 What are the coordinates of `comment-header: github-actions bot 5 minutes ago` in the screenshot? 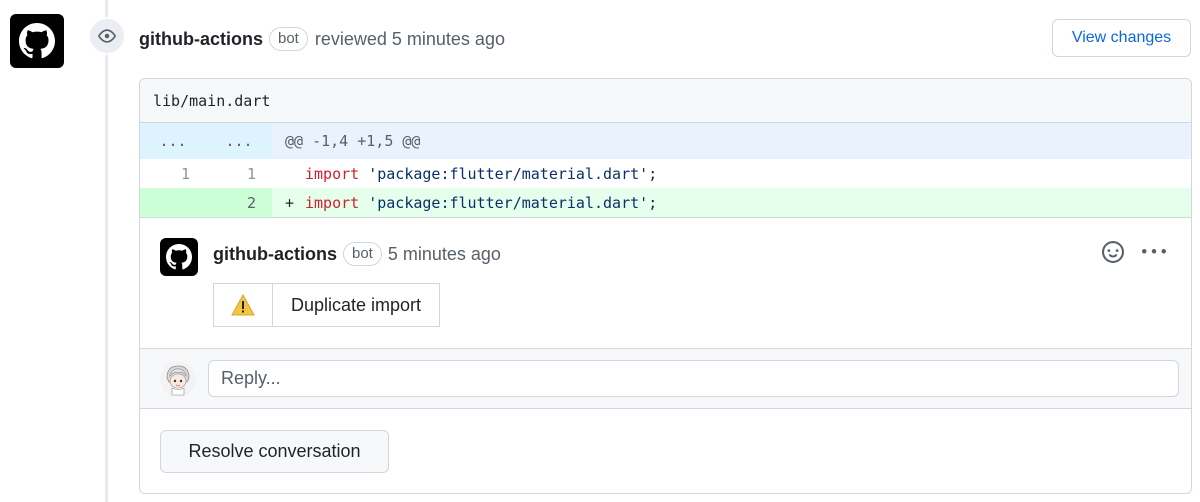 It's located at (357, 254).